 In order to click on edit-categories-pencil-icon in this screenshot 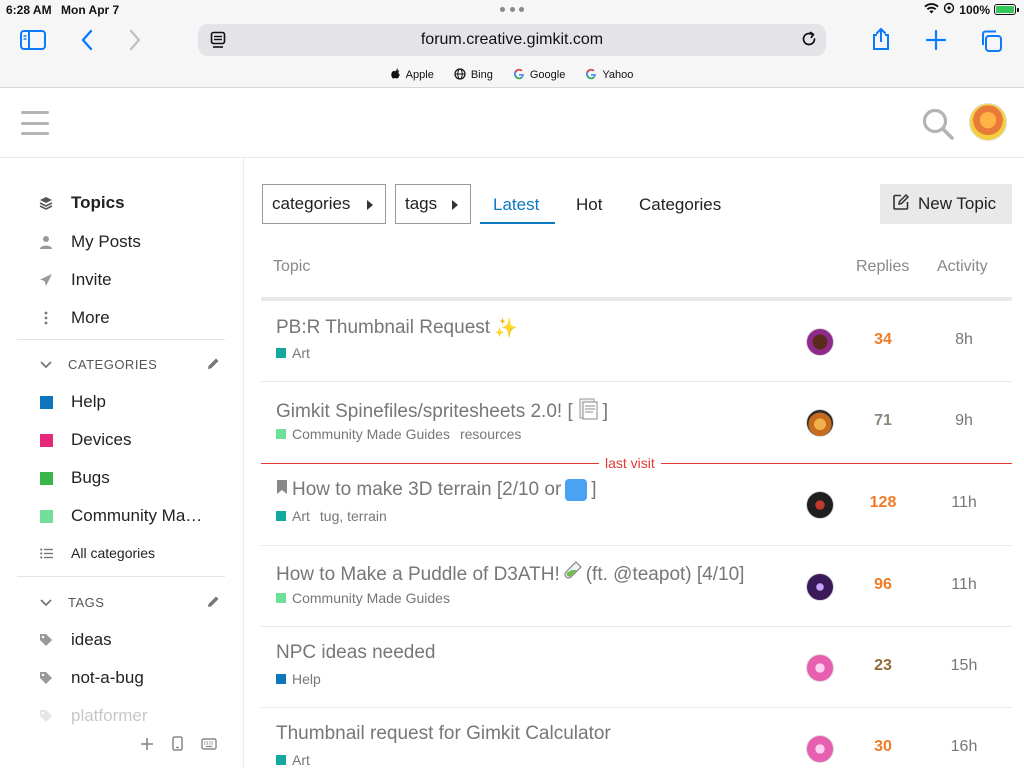, I will do `click(213, 366)`.